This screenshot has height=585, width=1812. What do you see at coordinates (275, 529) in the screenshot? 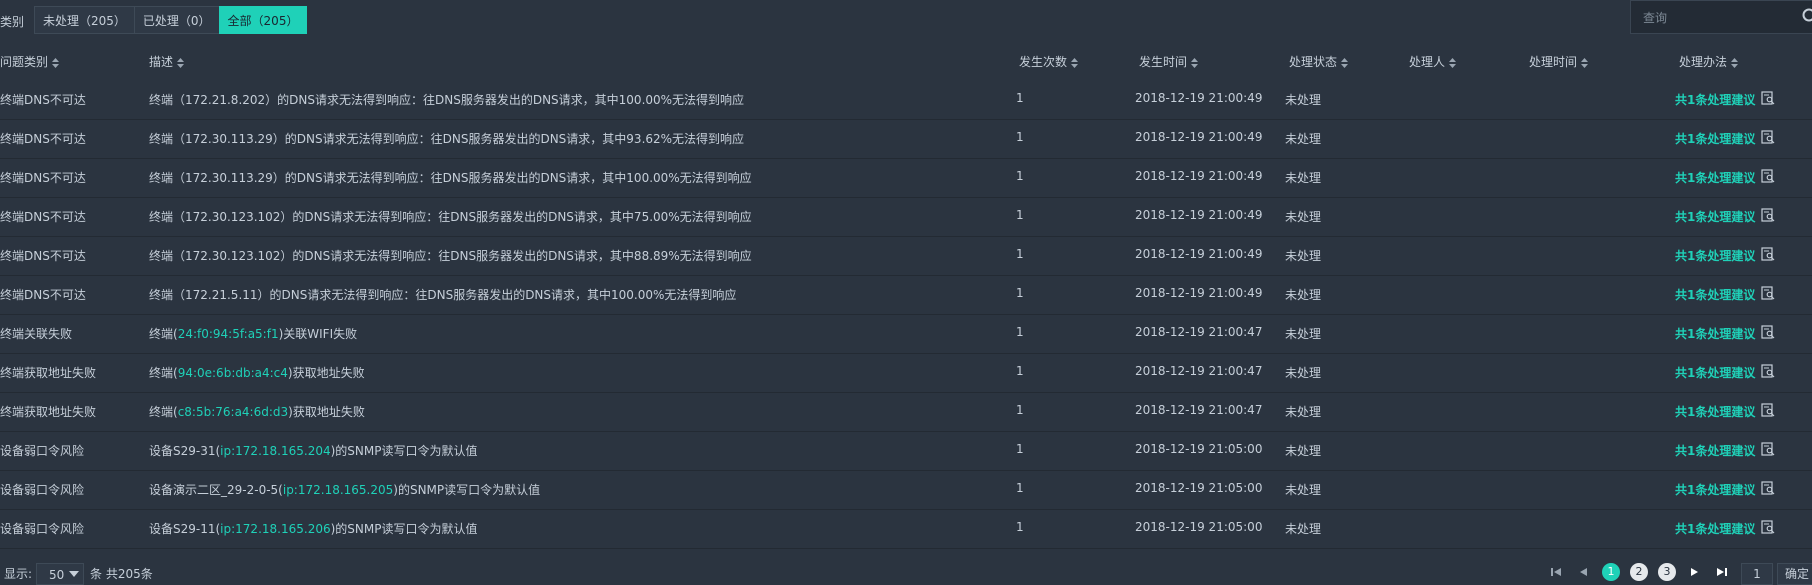
I see `highlighted-address: ip:172.18.165.206` at bounding box center [275, 529].